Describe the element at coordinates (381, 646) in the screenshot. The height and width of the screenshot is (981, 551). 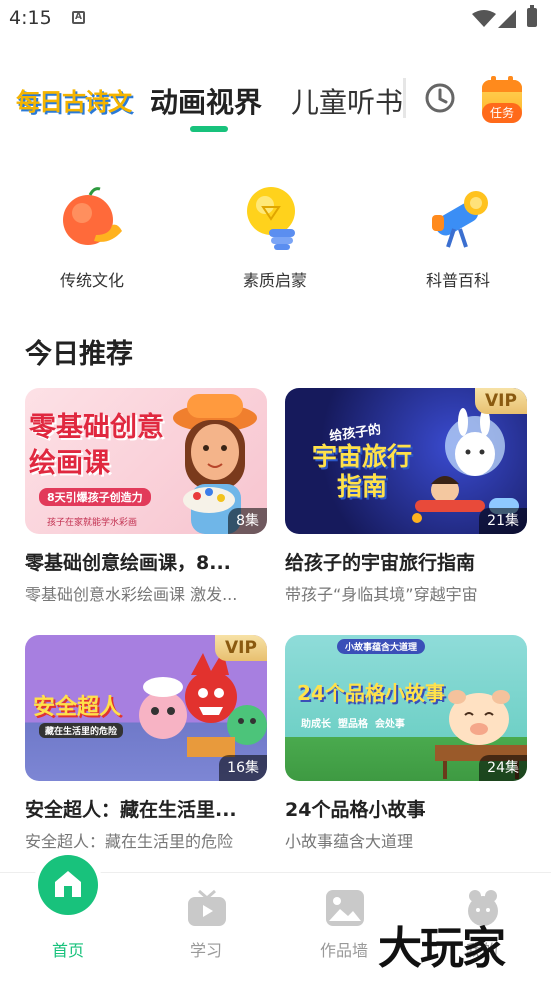
I see `thumbnail-subtitle: 小故事蕴含大道理` at that location.